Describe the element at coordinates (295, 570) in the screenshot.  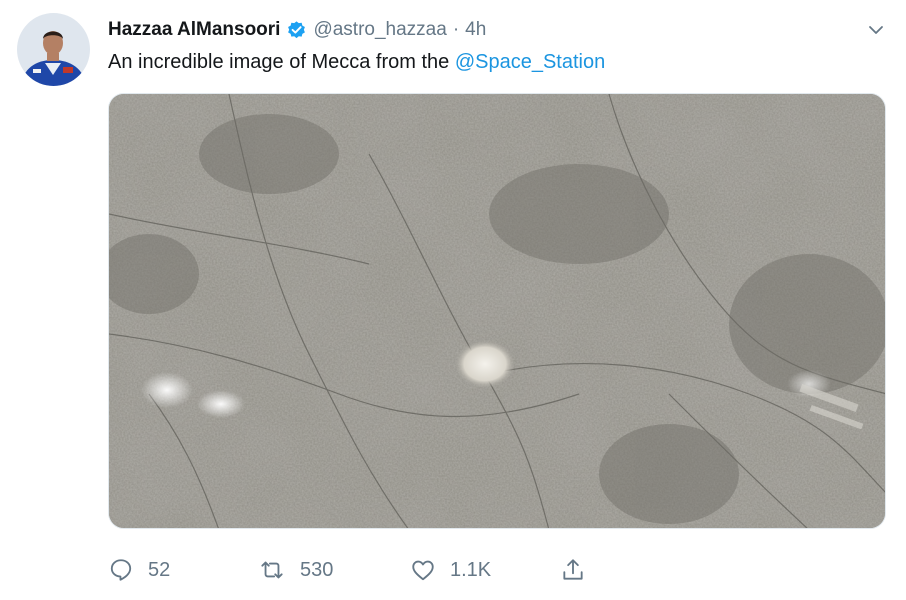
I see `retweet-button: 530` at that location.